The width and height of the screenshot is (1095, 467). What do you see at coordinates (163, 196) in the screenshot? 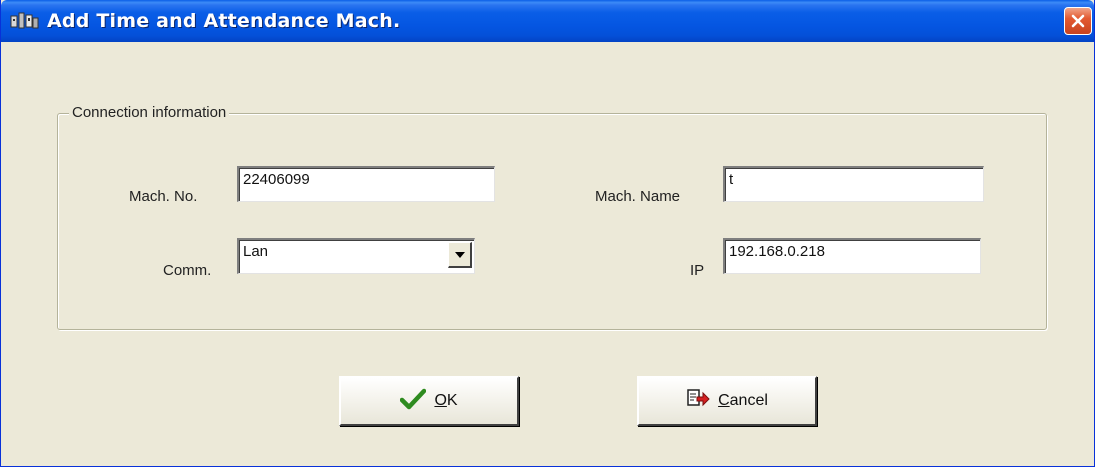
I see `mach-no-label: Mach. No.` at bounding box center [163, 196].